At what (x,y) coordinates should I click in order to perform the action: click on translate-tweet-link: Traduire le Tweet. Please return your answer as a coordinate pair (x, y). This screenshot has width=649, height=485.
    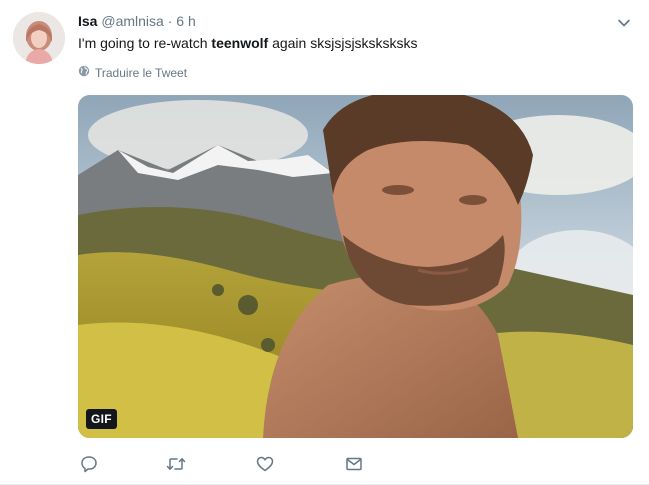
    Looking at the image, I should click on (132, 73).